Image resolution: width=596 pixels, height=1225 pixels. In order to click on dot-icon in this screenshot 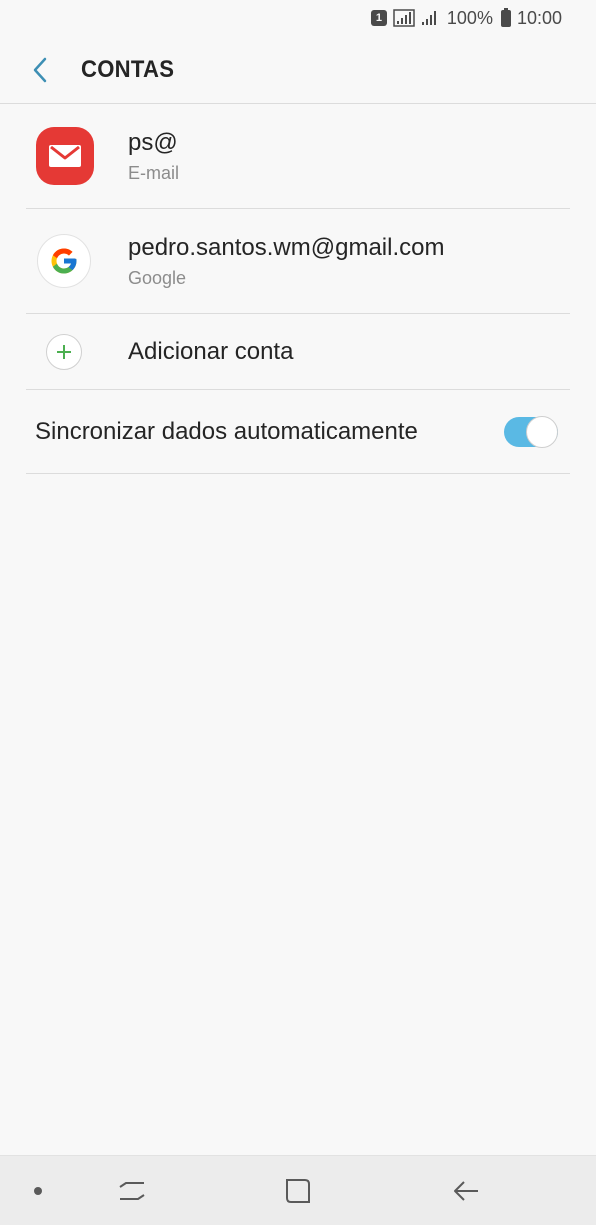, I will do `click(38, 1190)`.